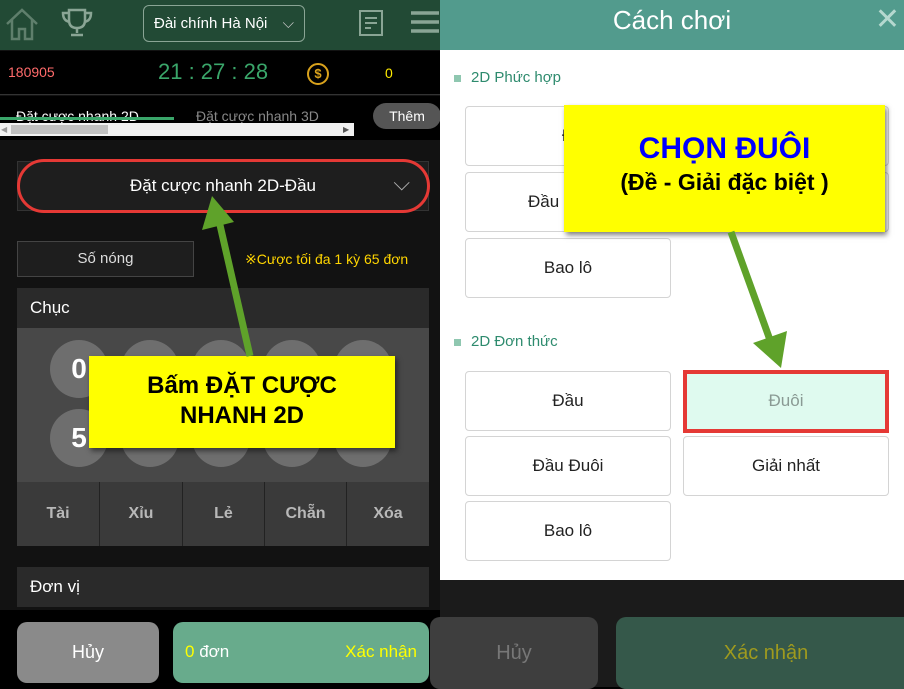  I want to click on arrow-to-duoi, so click(757, 299).